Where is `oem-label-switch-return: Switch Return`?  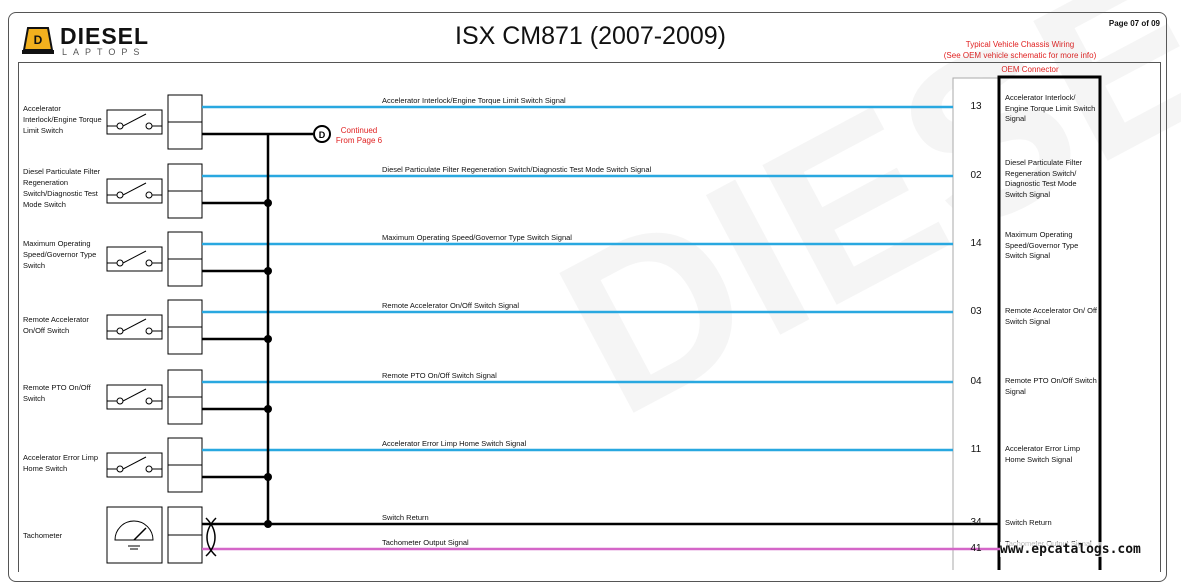 oem-label-switch-return: Switch Return is located at coordinates (1028, 522).